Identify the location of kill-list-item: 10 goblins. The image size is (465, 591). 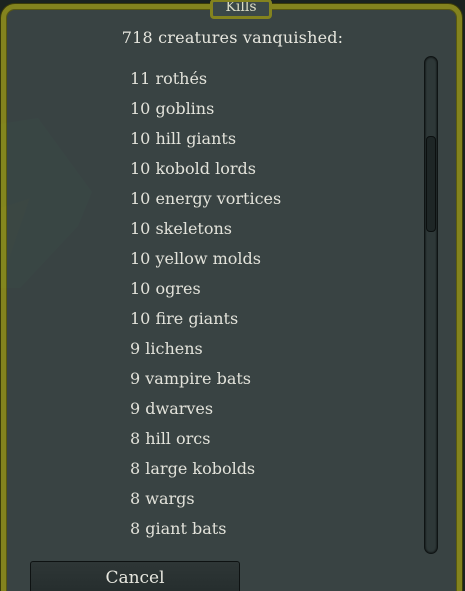
(172, 108).